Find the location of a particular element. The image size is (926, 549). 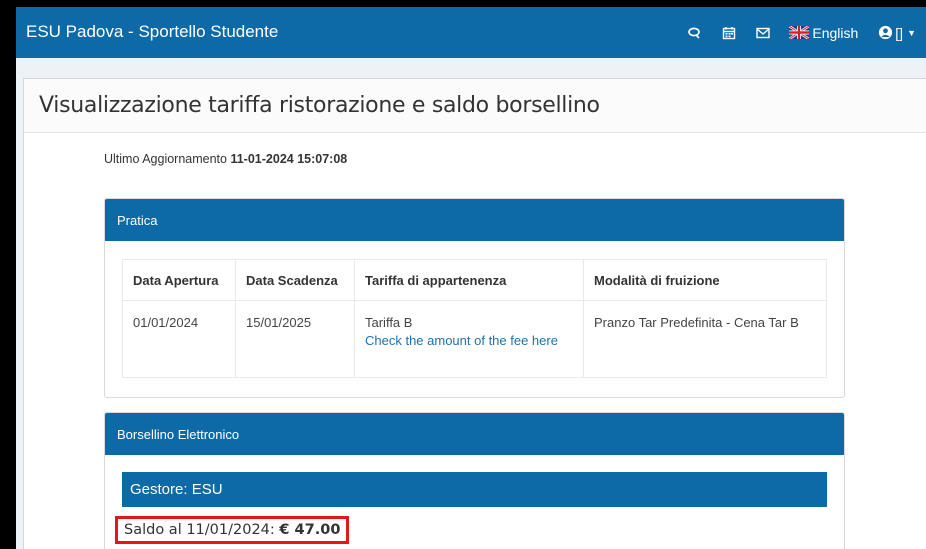

last-update-value: 11-01-2024 15:07:08 is located at coordinates (289, 159).